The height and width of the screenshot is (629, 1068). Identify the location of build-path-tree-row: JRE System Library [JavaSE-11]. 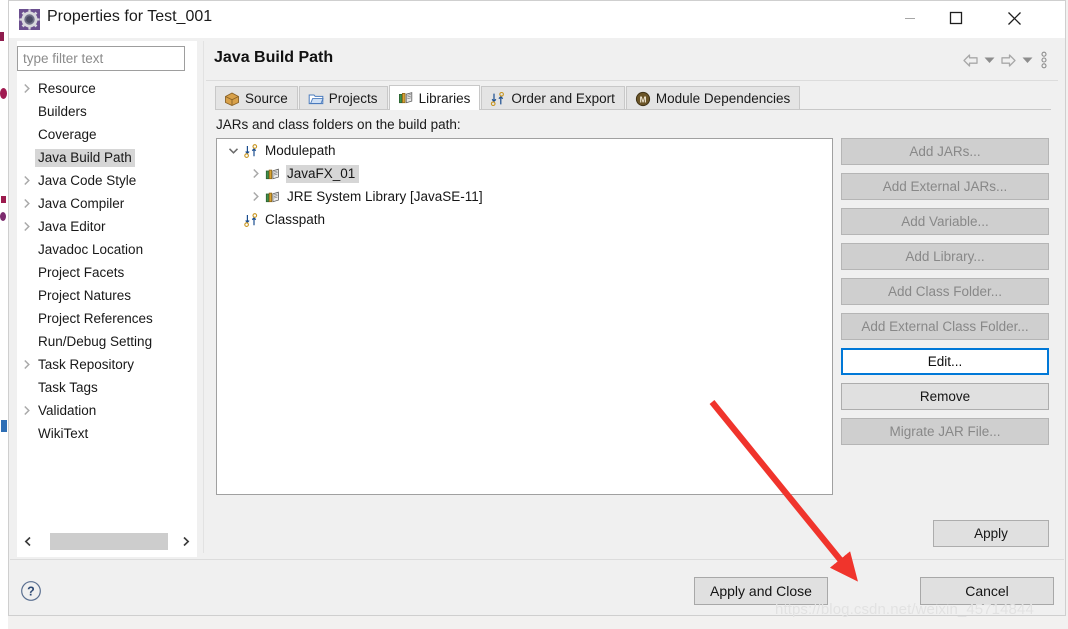
(524, 196).